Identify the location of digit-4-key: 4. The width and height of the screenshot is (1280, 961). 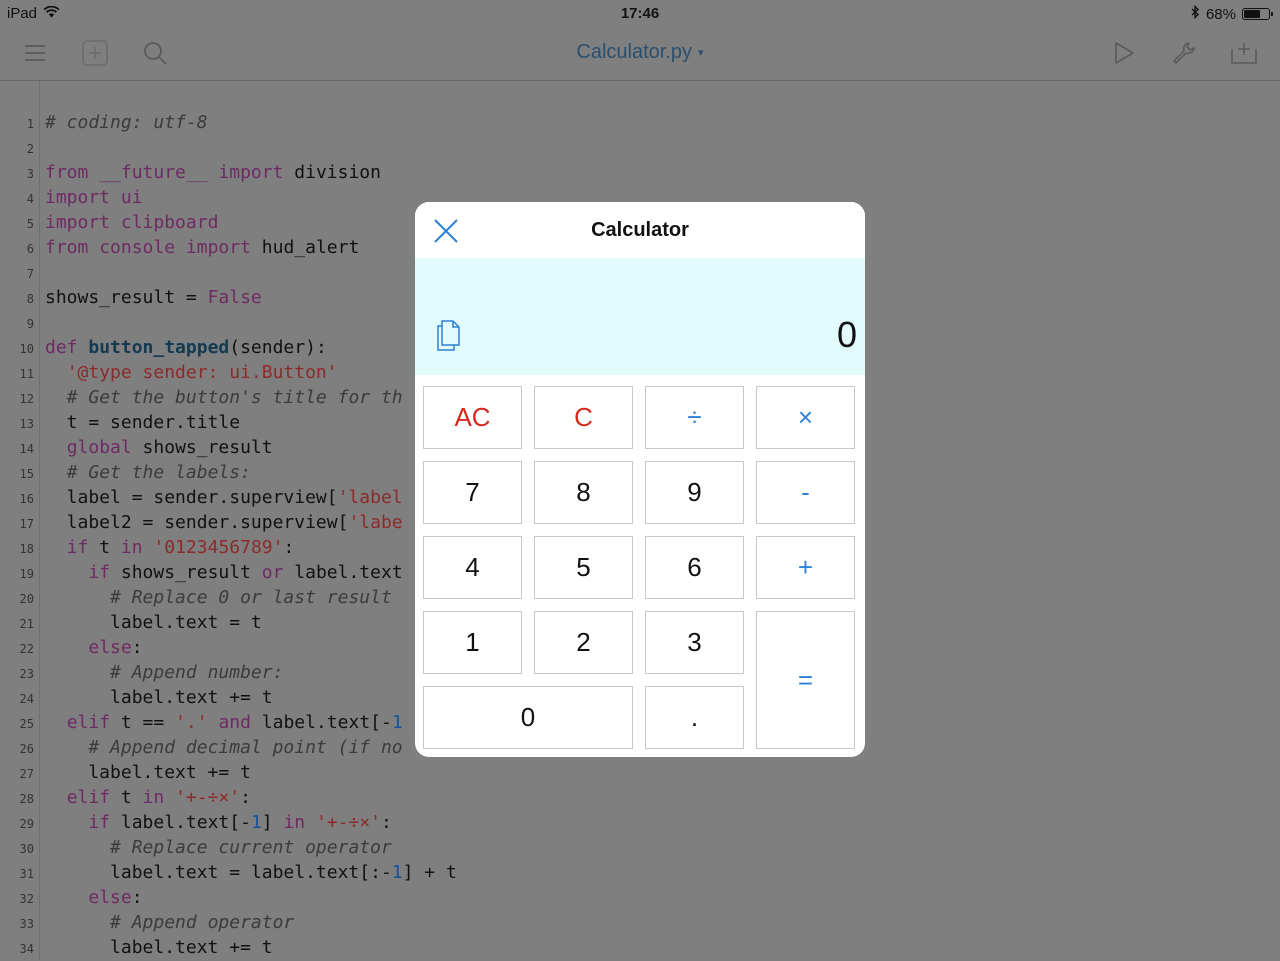
(472, 567).